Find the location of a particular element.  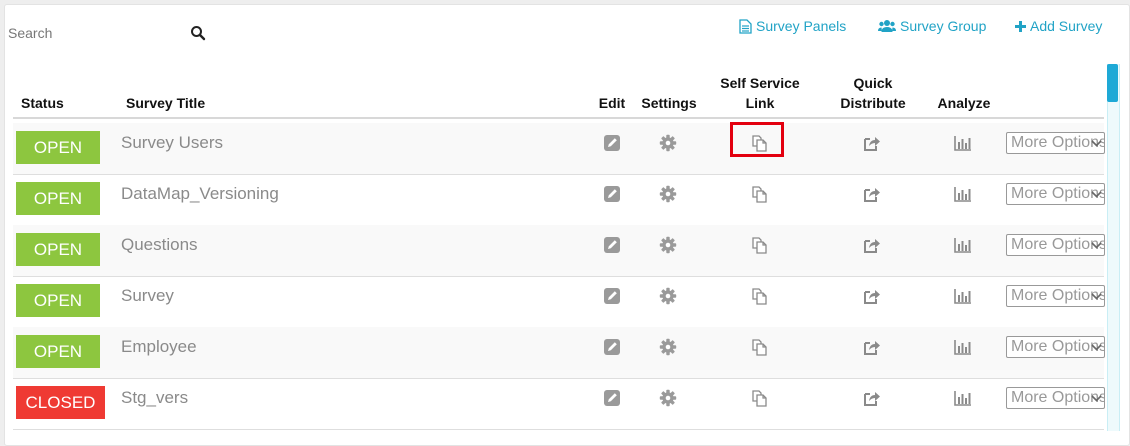

search-icon is located at coordinates (198, 33).